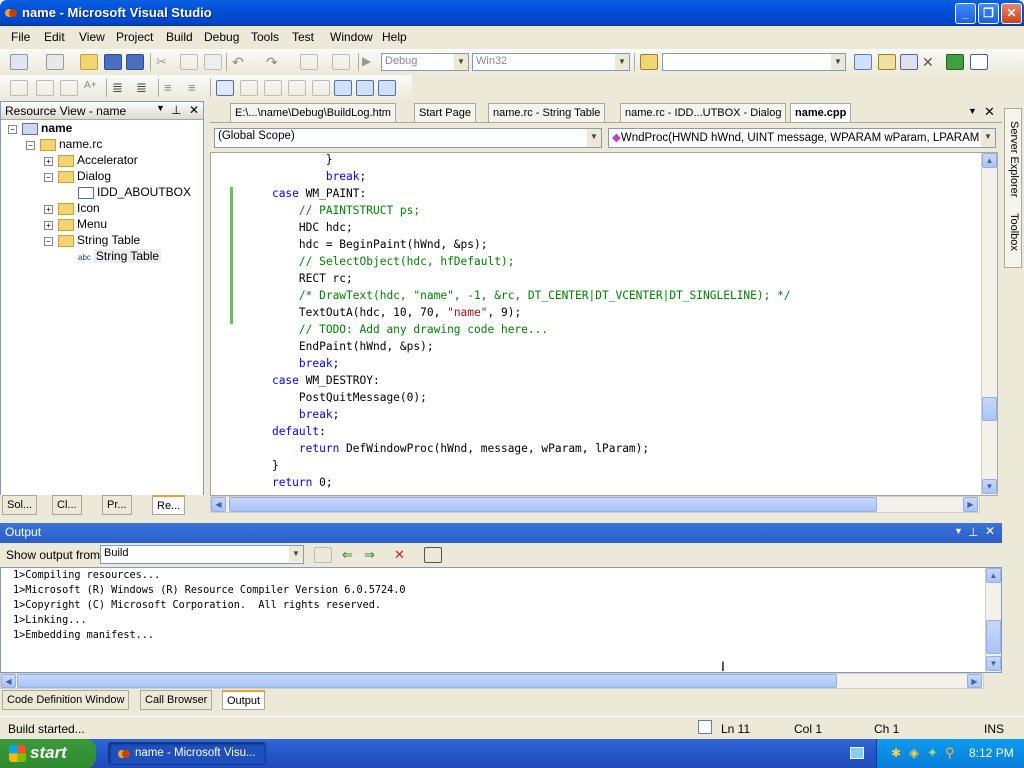  I want to click on member-list-icon, so click(19, 88).